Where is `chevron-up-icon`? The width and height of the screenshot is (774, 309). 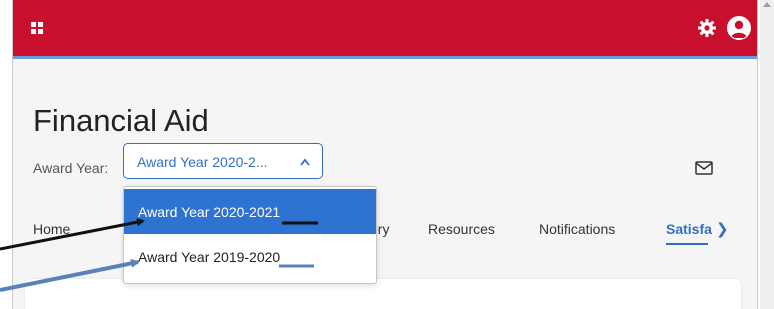
chevron-up-icon is located at coordinates (305, 162).